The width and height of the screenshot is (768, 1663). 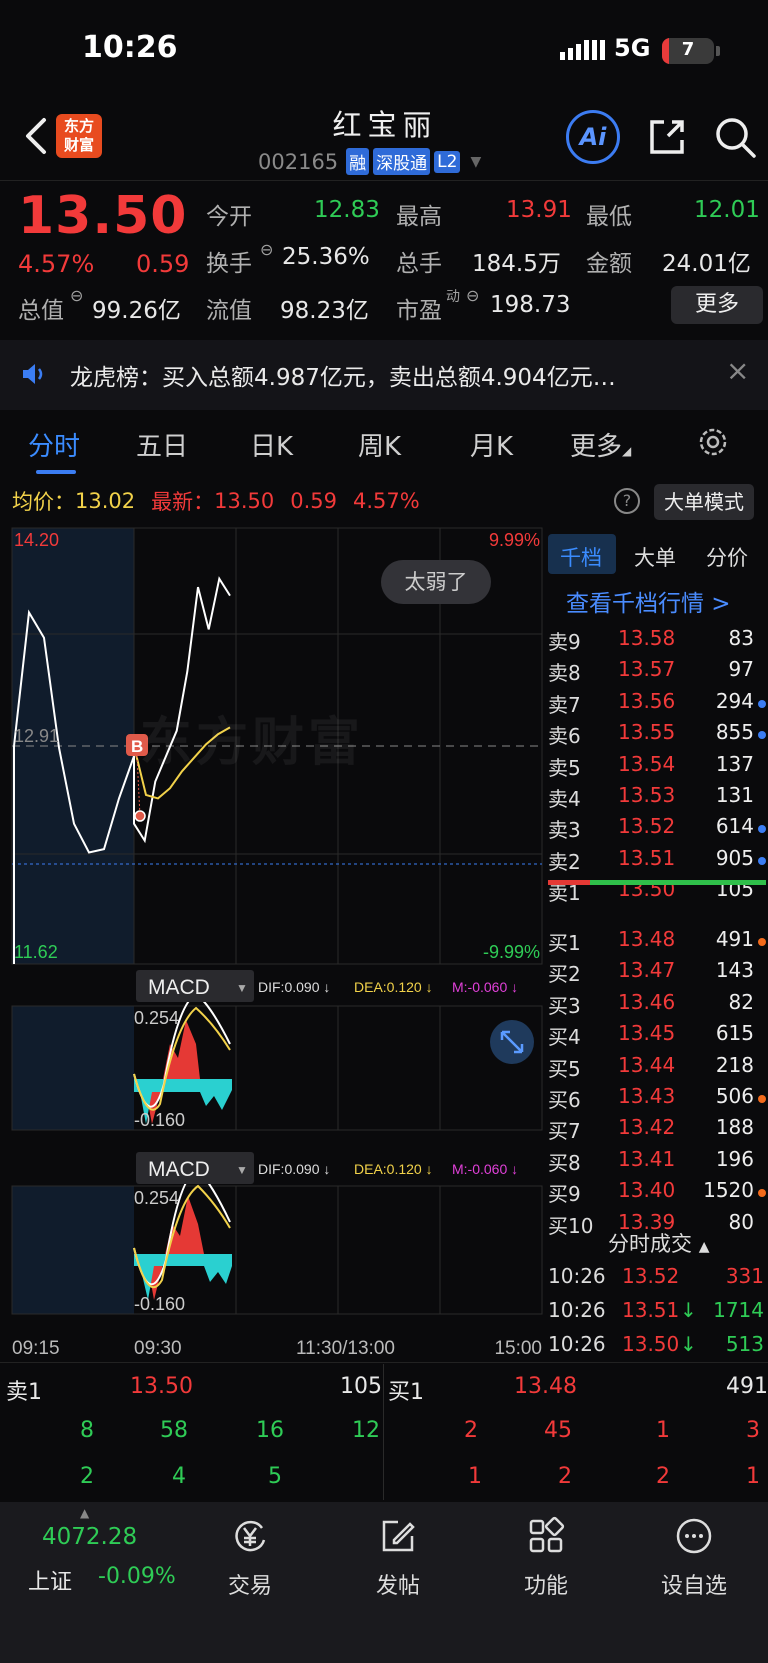 What do you see at coordinates (609, 217) in the screenshot?
I see `low-label: 最低` at bounding box center [609, 217].